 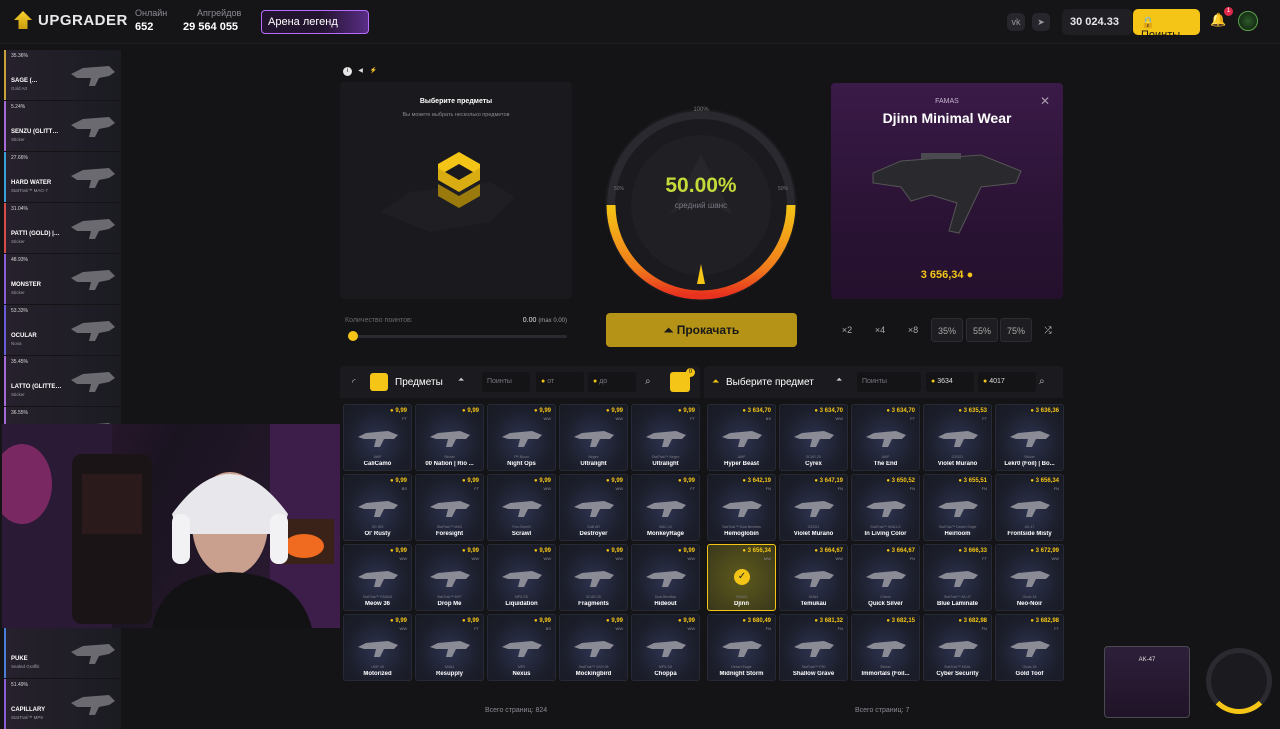 I want to click on right_panel-item-card: ● 3 635,53 FT G3SG1 Violet Murano, so click(x=957, y=437).